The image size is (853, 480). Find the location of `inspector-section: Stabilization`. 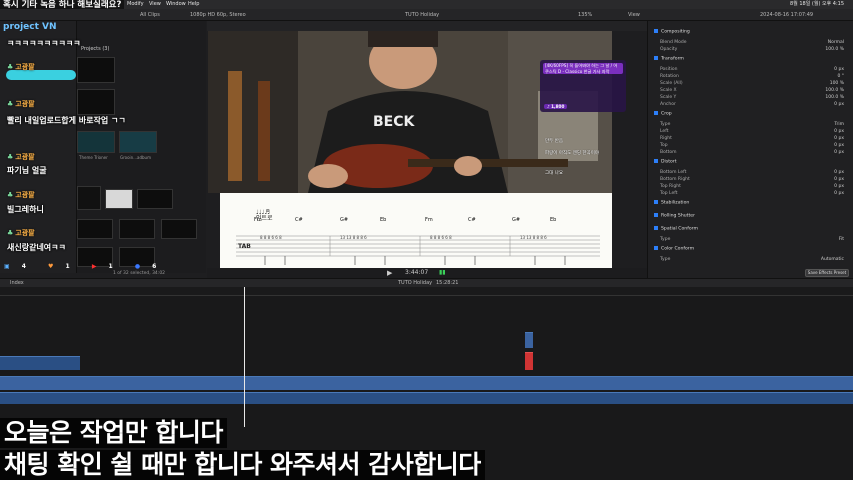

inspector-section: Stabilization is located at coordinates (671, 203).